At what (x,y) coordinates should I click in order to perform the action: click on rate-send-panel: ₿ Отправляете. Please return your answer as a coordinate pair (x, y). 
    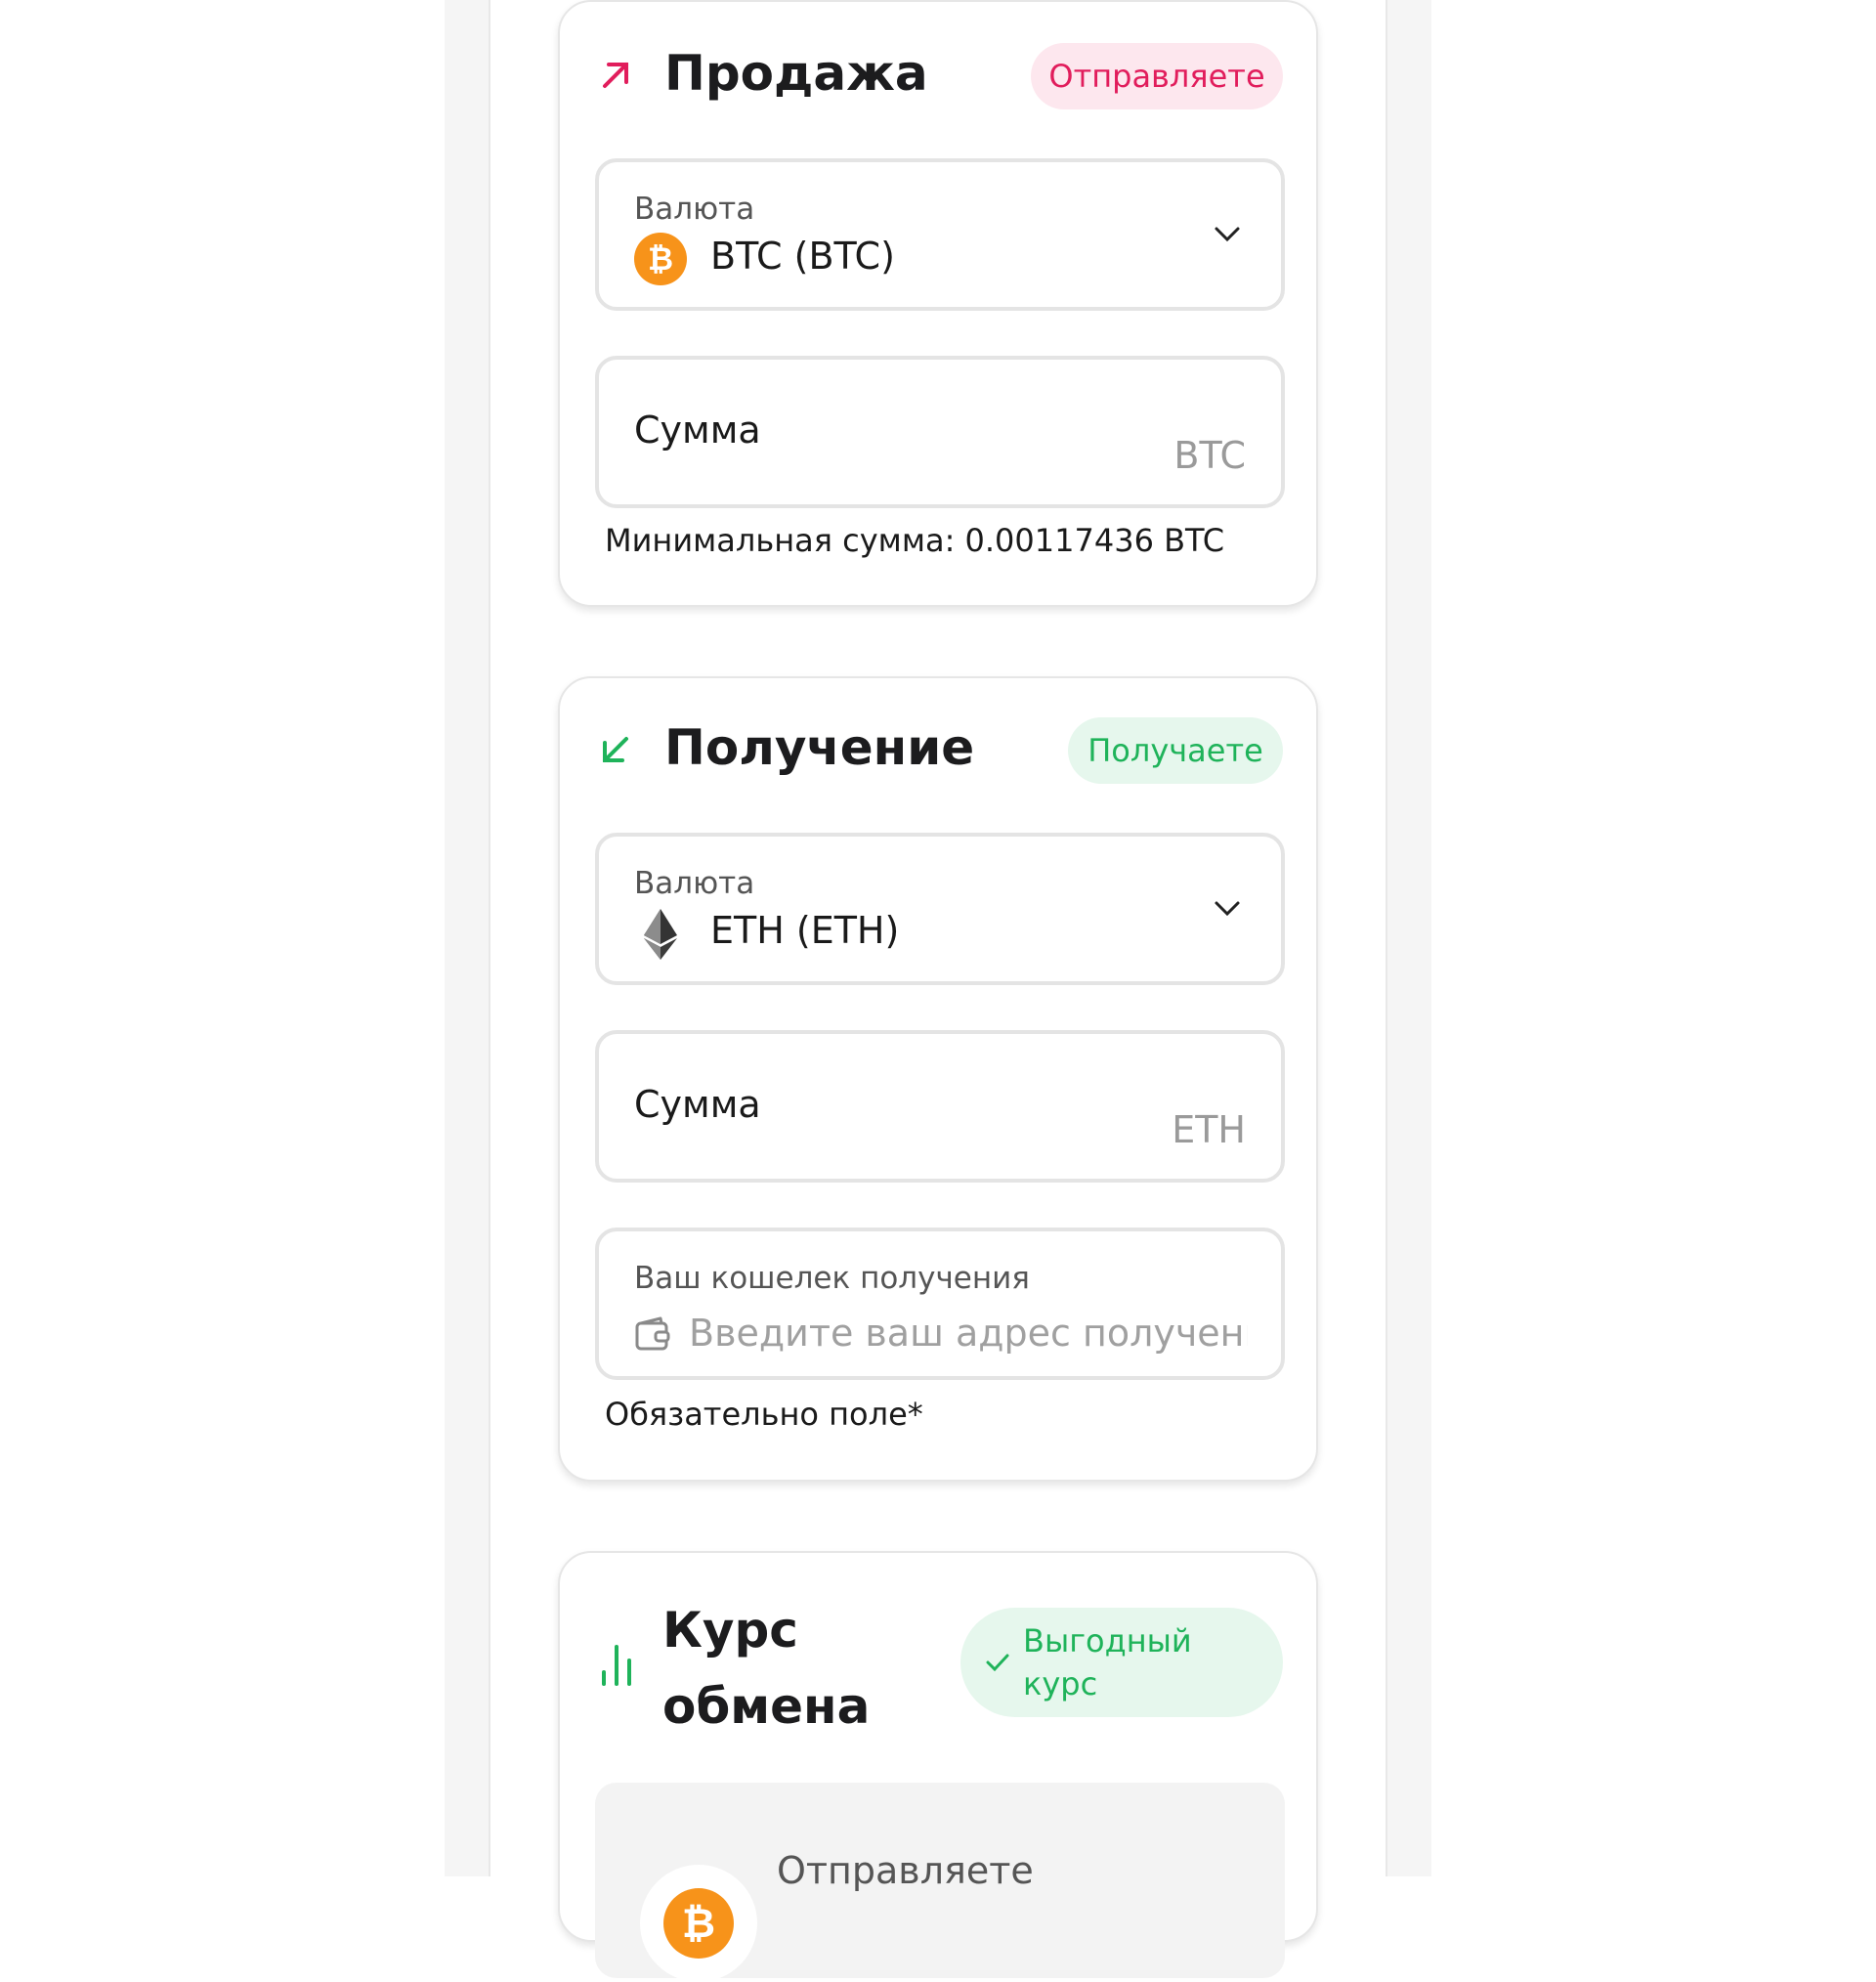
    Looking at the image, I should click on (940, 1882).